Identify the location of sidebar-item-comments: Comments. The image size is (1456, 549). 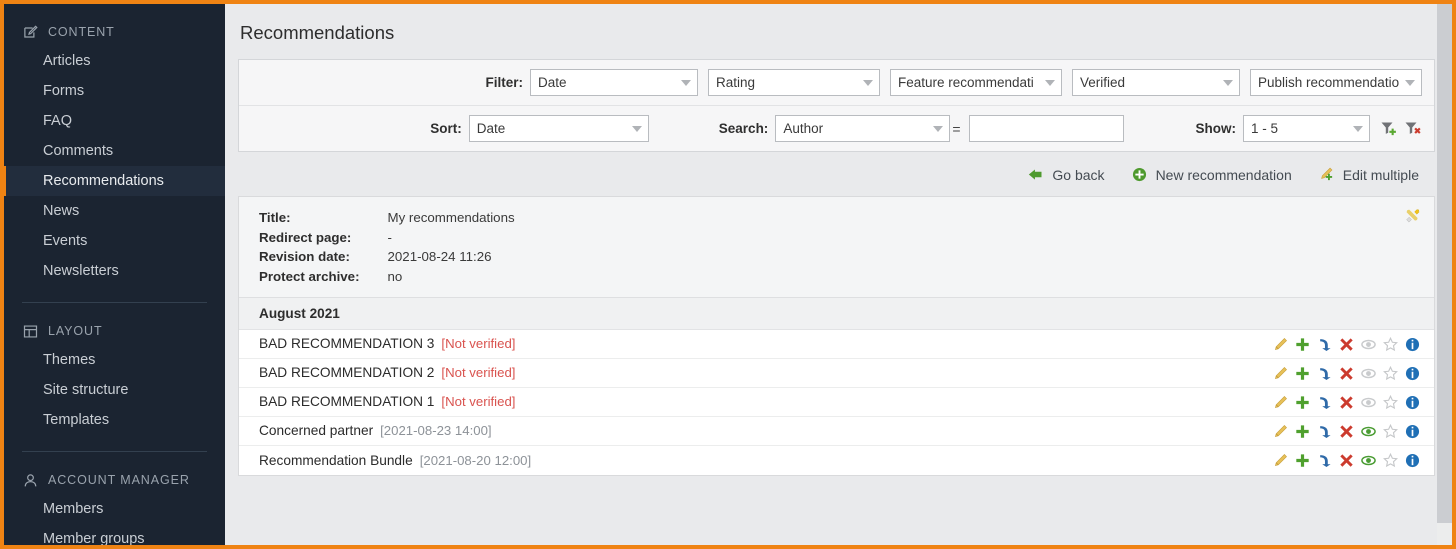
(114, 151).